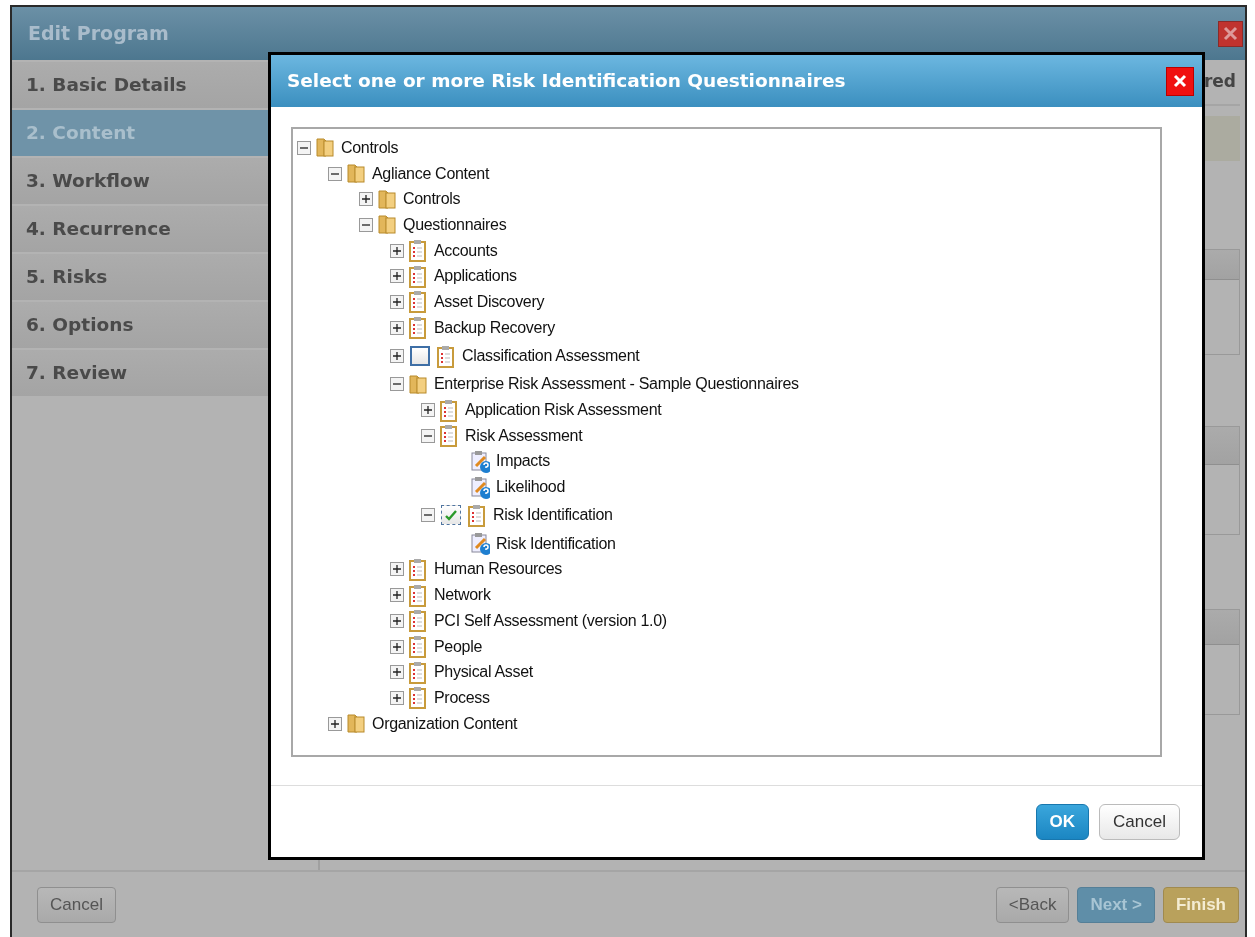 This screenshot has width=1255, height=937. I want to click on header-text: red, so click(1219, 82).